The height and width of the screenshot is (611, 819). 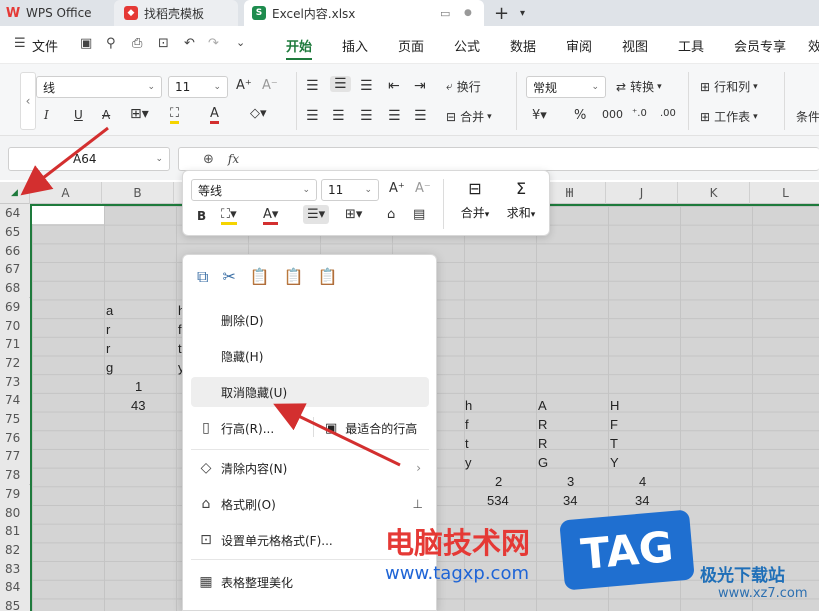 I want to click on watermark-site: 极光下载站, so click(x=742, y=576).